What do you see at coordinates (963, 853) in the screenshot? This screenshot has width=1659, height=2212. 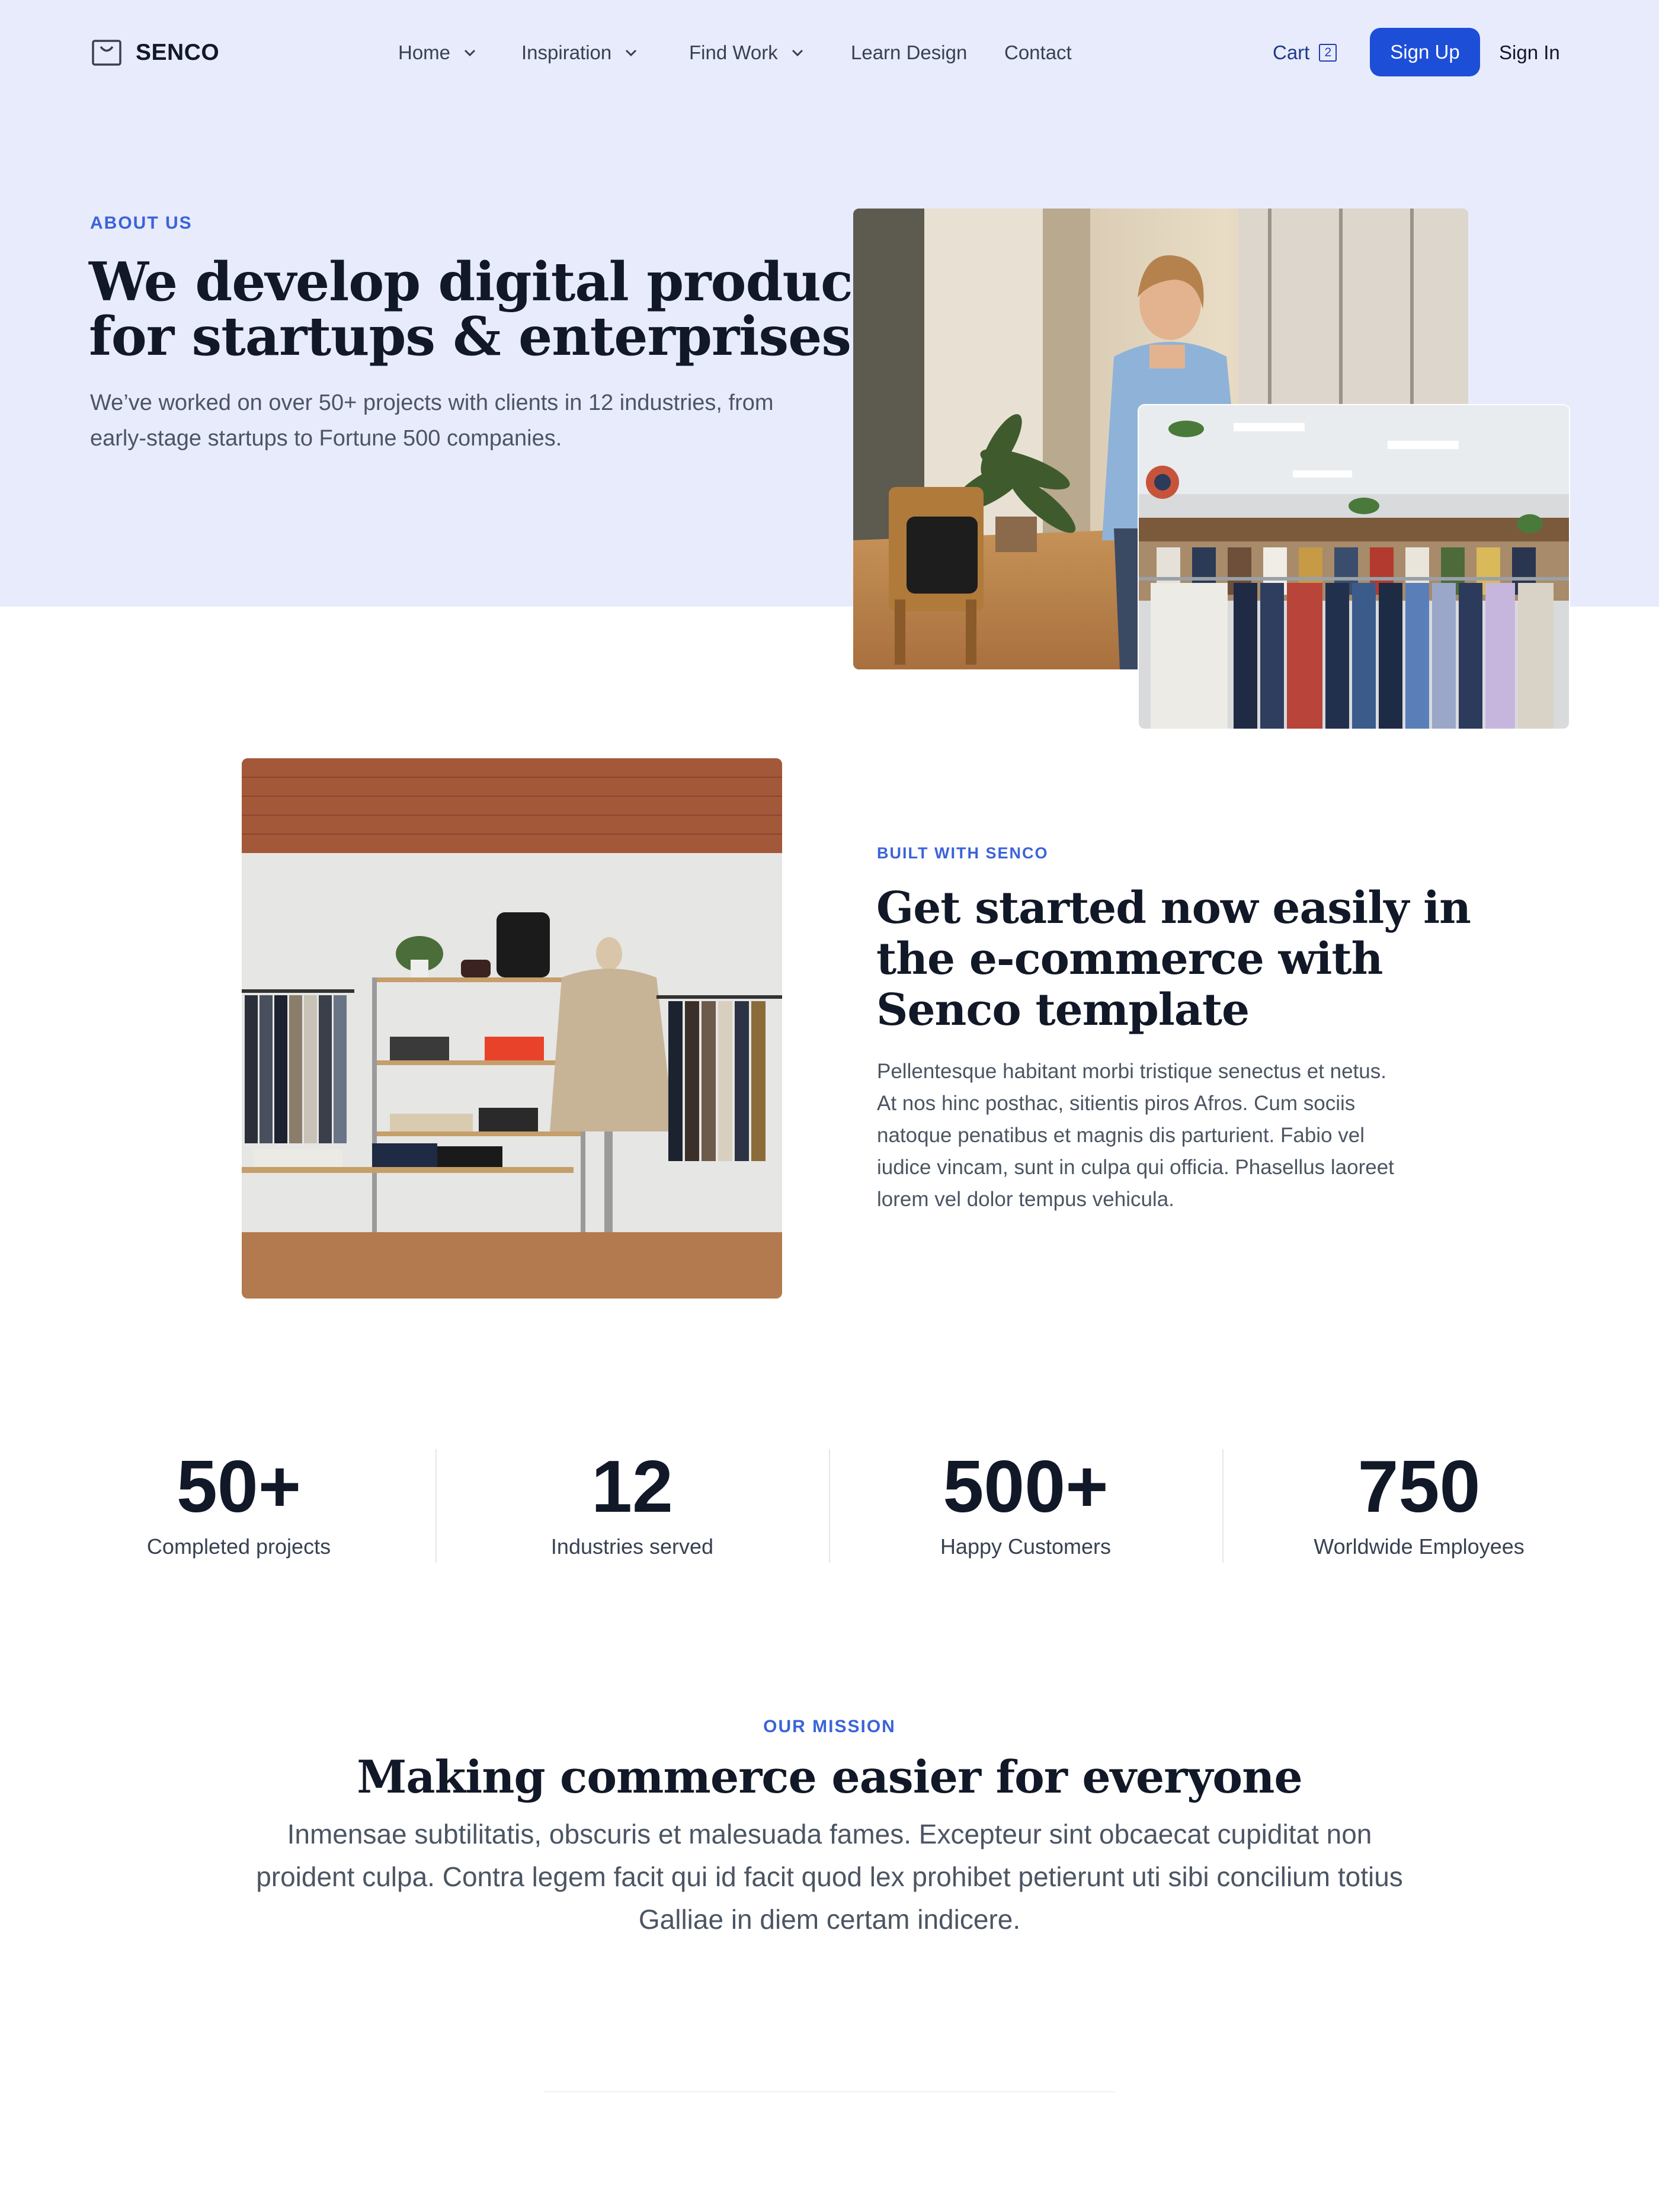 I see `feature-eyebrow: BUILT WITH SENCO` at bounding box center [963, 853].